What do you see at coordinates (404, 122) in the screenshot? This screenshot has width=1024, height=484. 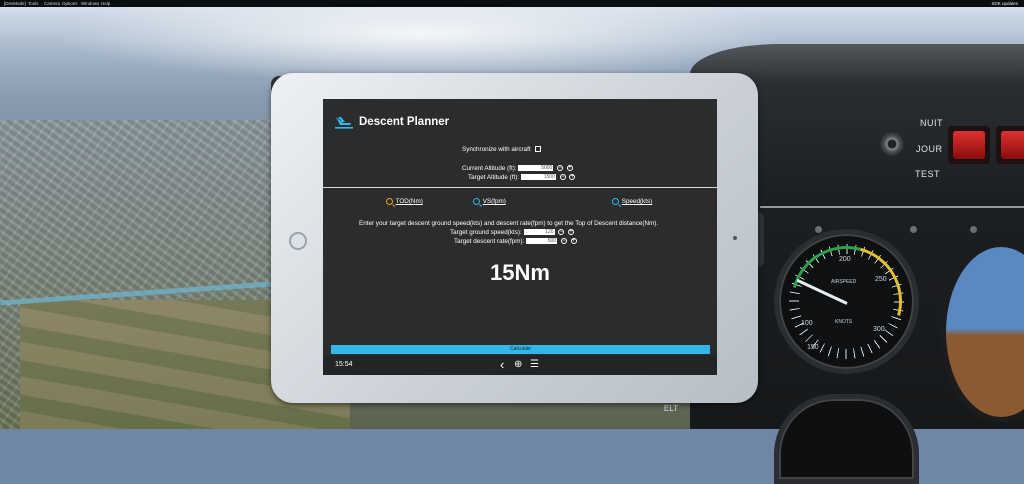 I see `page-title: Descent Planner` at bounding box center [404, 122].